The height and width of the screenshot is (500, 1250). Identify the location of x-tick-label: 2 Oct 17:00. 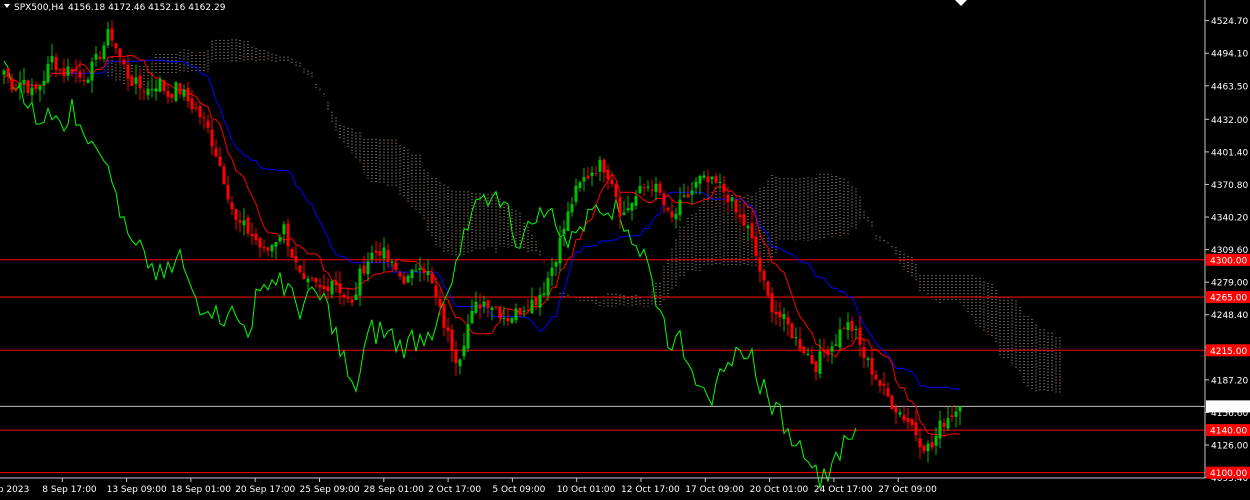
(454, 490).